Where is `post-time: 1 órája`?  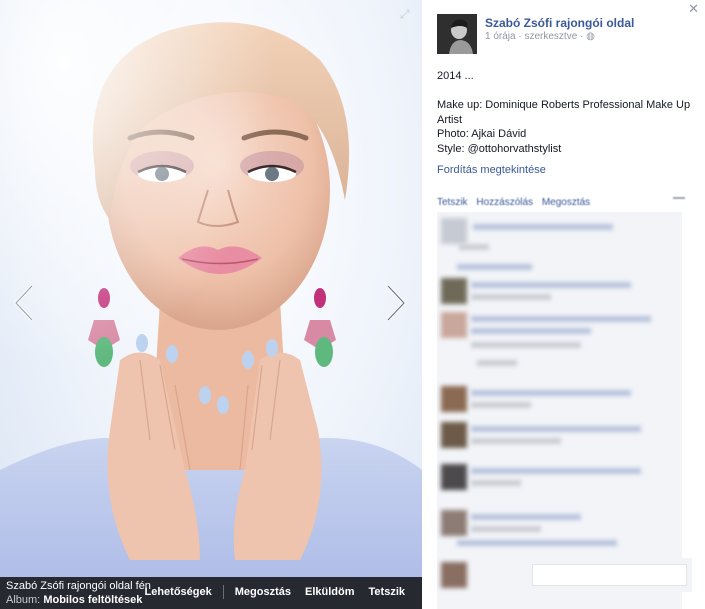 post-time: 1 órája is located at coordinates (500, 36).